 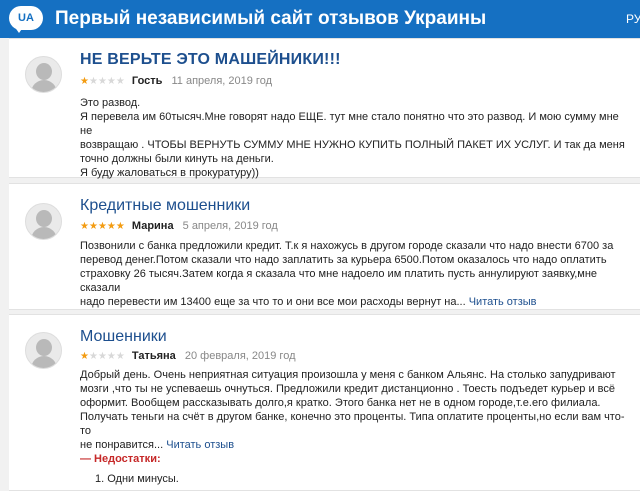 What do you see at coordinates (123, 337) in the screenshot?
I see `review-title: Мошенники` at bounding box center [123, 337].